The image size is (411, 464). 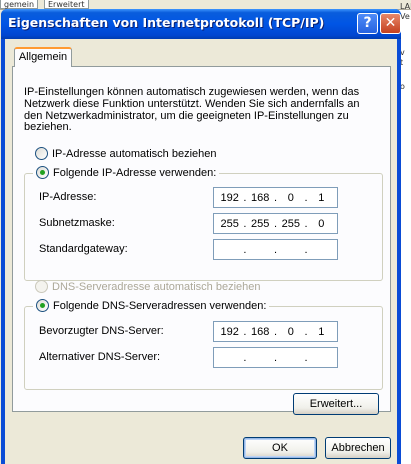 I want to click on help-button: ?, so click(x=367, y=23).